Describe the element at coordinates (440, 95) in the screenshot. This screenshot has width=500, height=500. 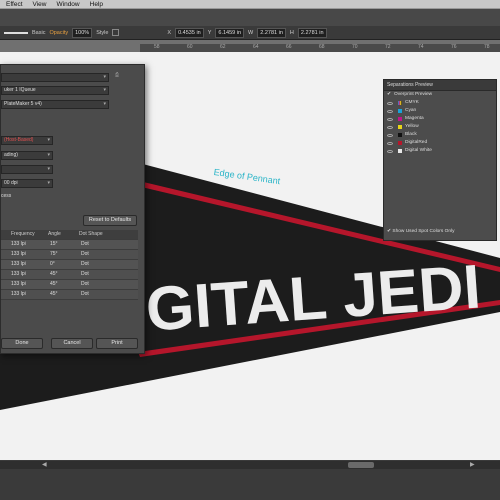
I see `overprint-preview-row: ✔ Overprint Preview` at that location.